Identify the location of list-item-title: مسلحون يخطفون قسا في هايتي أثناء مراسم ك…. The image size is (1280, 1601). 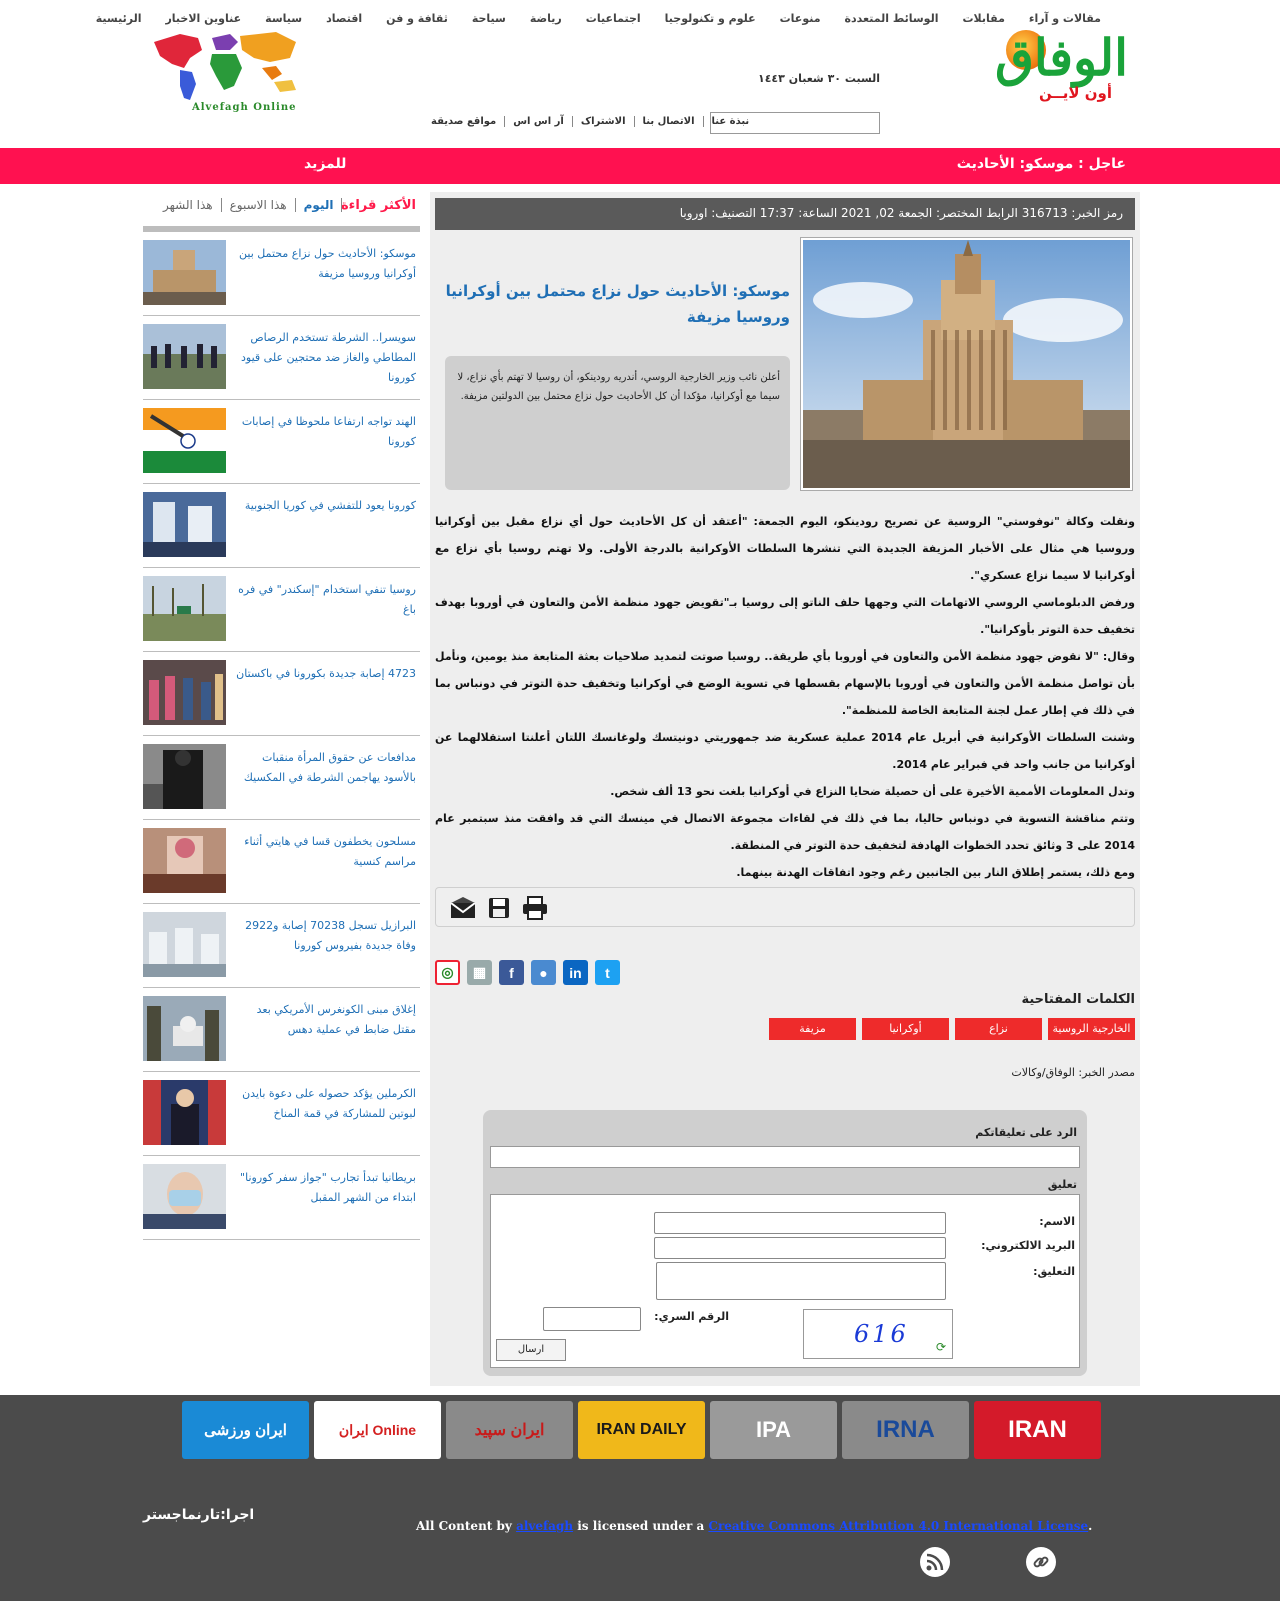
(326, 852).